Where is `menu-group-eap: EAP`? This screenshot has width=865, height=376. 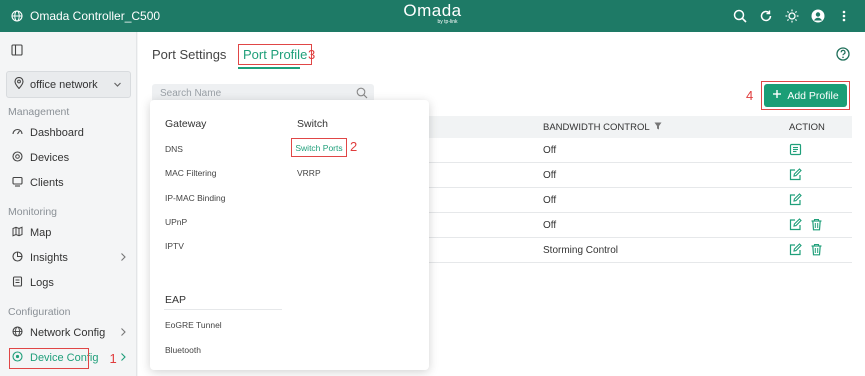 menu-group-eap: EAP is located at coordinates (176, 300).